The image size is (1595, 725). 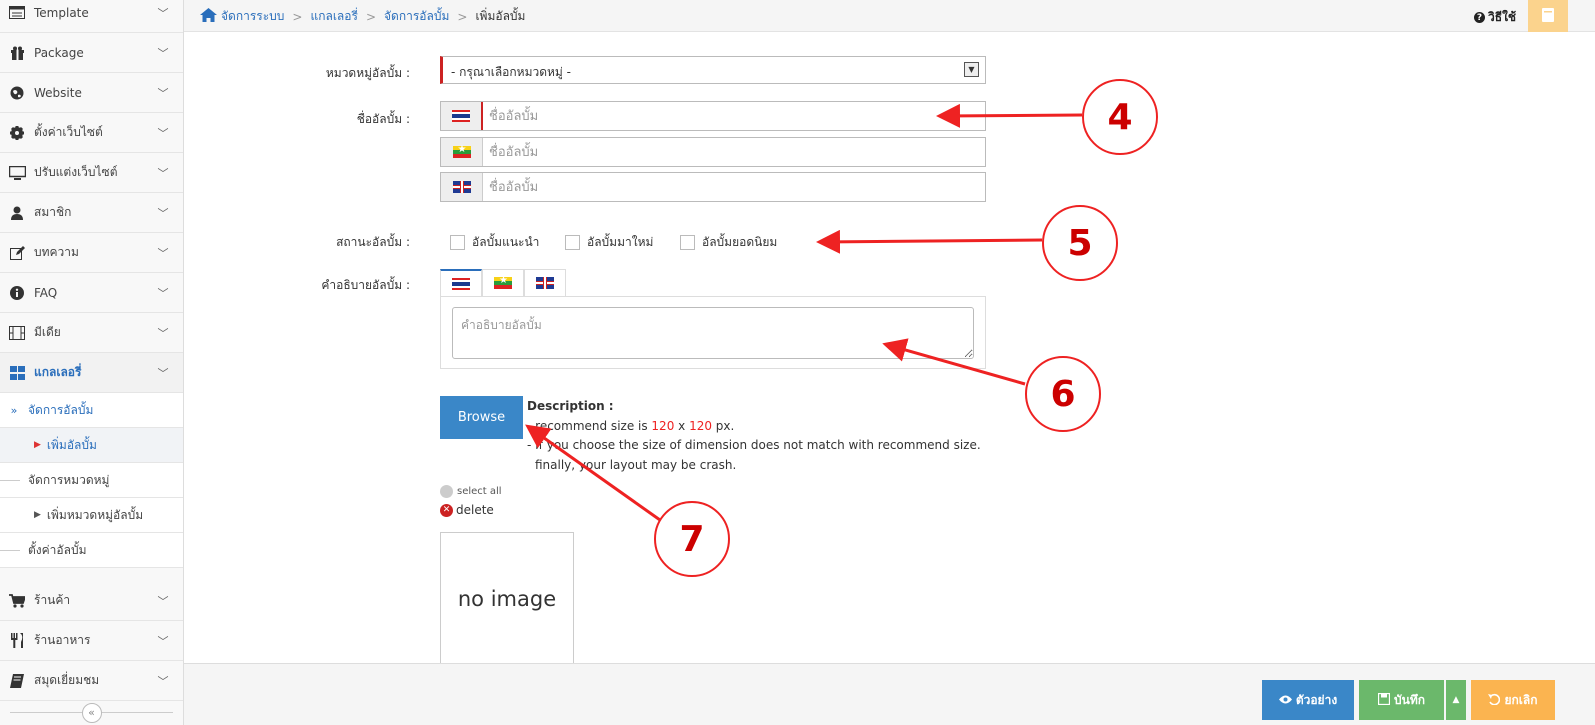 What do you see at coordinates (17, 680) in the screenshot?
I see `book-icon` at bounding box center [17, 680].